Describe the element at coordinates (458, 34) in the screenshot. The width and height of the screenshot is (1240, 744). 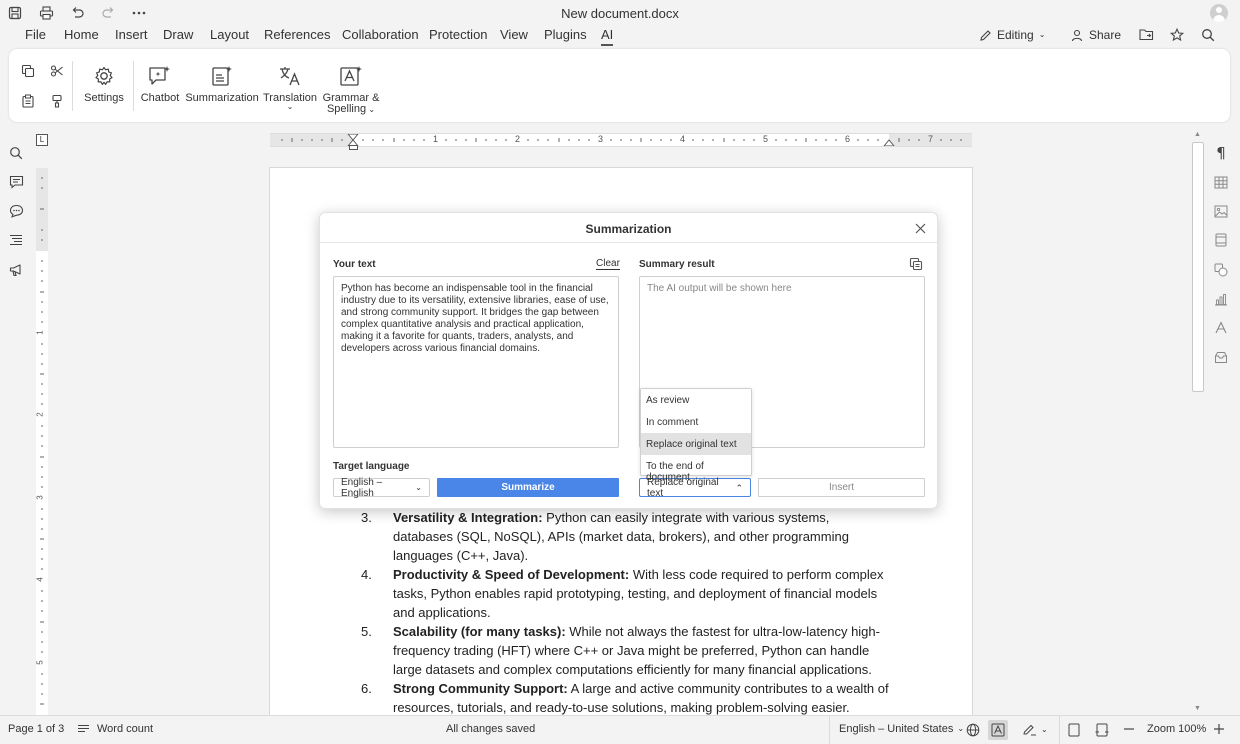
I see `tab-protection: Protection` at that location.